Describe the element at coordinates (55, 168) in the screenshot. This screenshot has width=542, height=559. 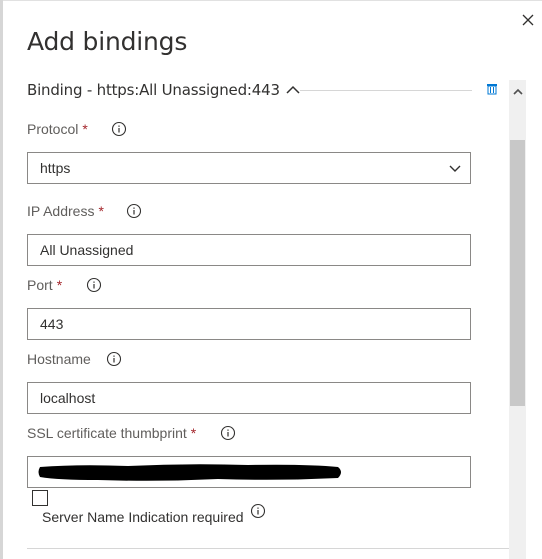
I see `protocol-selected-value: https` at that location.